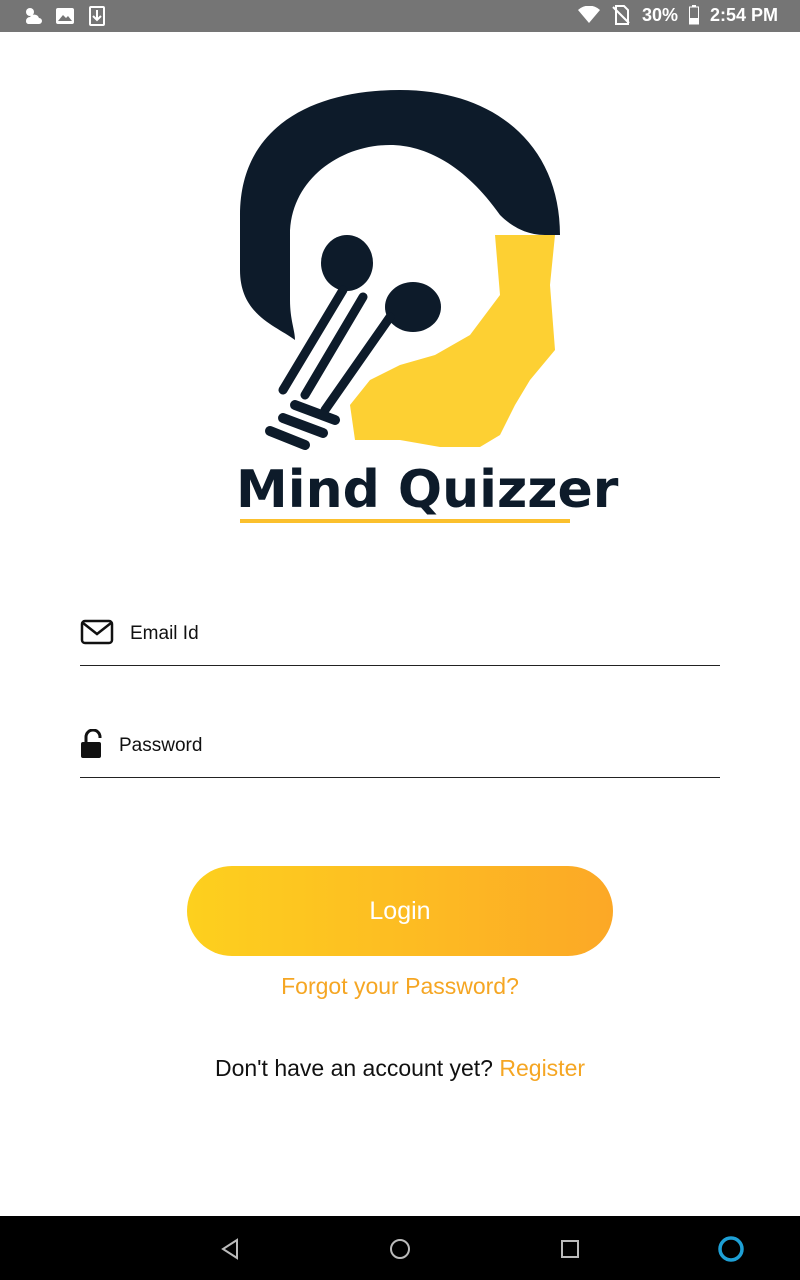 This screenshot has height=1280, width=800. Describe the element at coordinates (400, 635) in the screenshot. I see `email-field: Email Id` at that location.